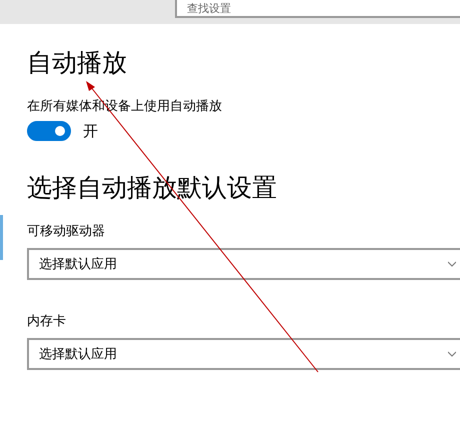 The height and width of the screenshot is (429, 460). Describe the element at coordinates (66, 231) in the screenshot. I see `dropdown-label: 可移动驱动器` at that location.